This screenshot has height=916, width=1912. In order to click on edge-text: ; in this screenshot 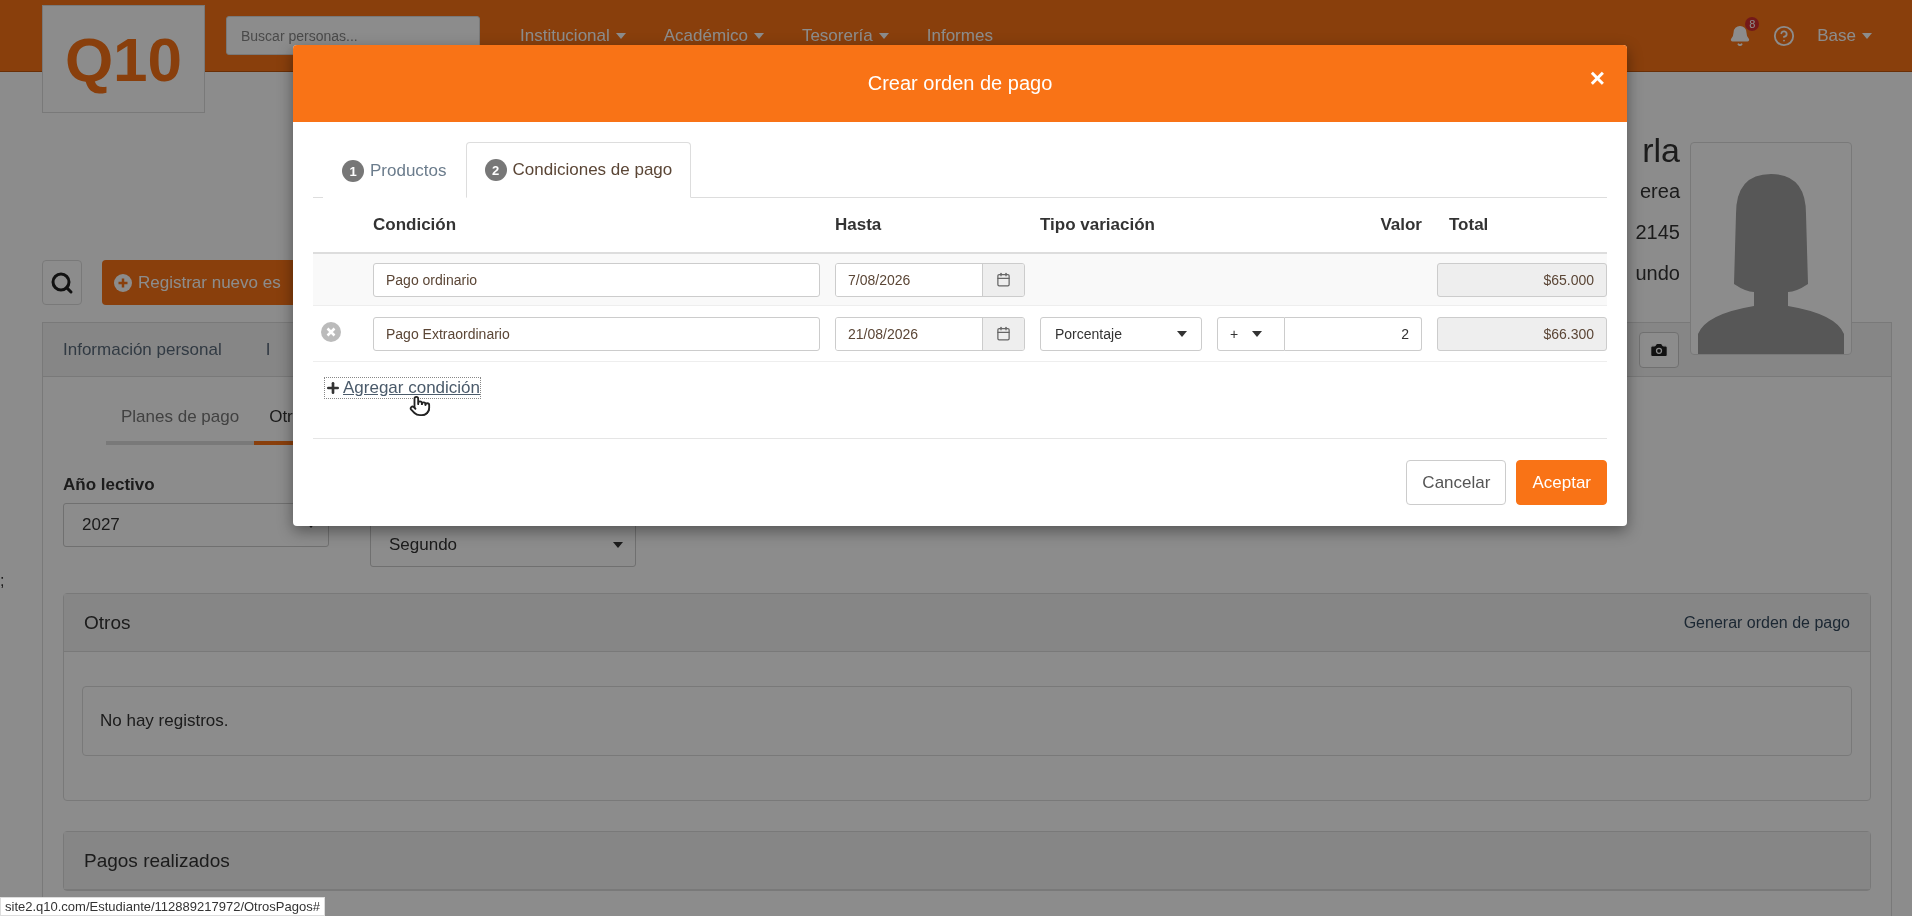, I will do `click(2, 580)`.